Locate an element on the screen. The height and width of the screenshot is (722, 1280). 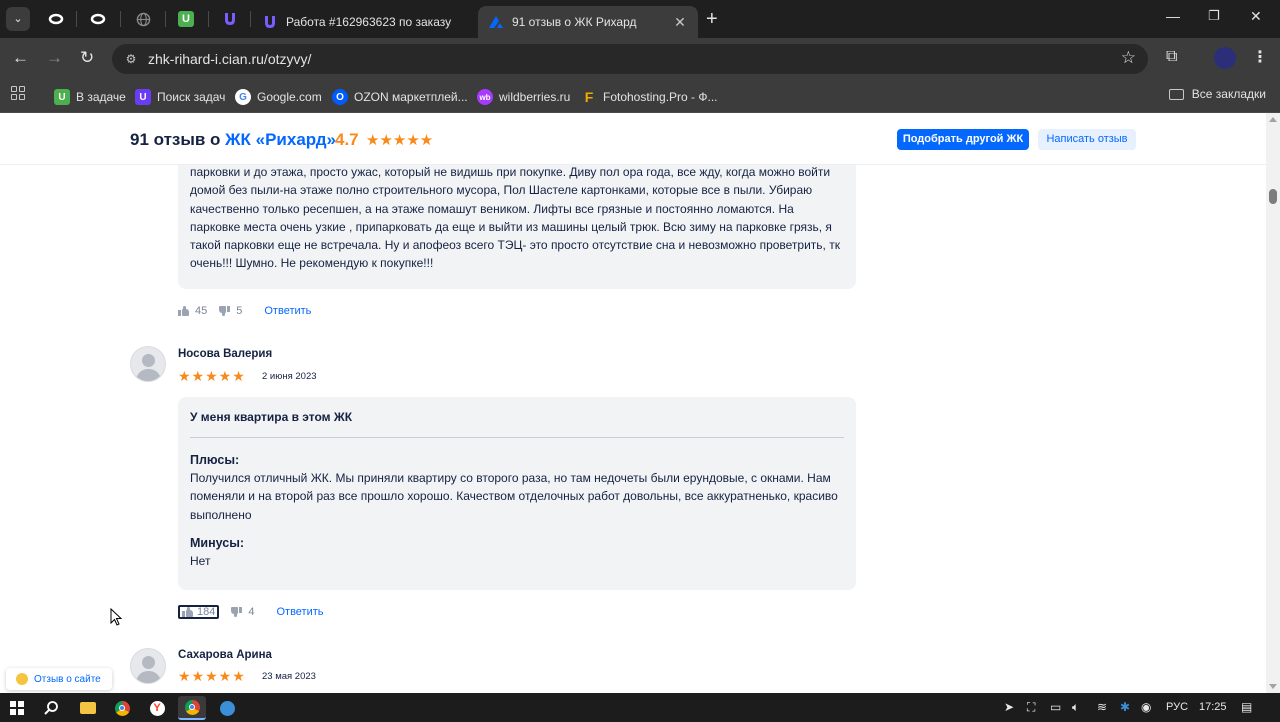
bookmark-item: wb wildberries.ru is located at coordinates (523, 97).